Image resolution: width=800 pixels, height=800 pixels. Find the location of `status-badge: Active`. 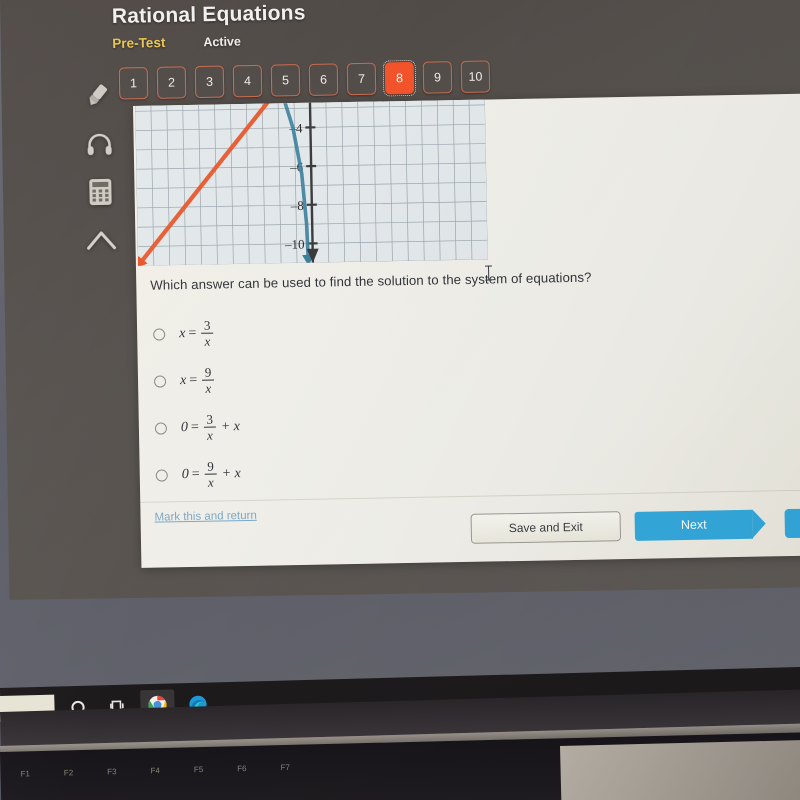

status-badge: Active is located at coordinates (222, 41).